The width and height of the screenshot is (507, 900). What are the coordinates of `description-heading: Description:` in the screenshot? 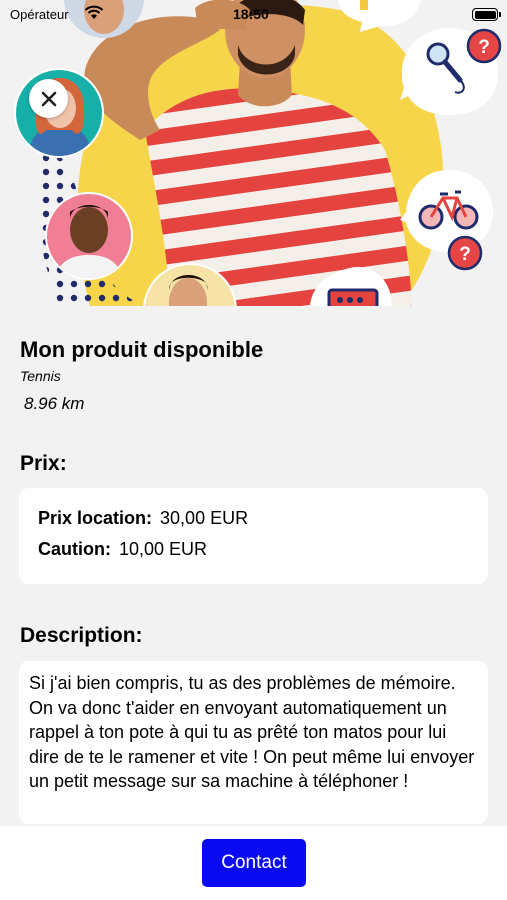 It's located at (81, 635).